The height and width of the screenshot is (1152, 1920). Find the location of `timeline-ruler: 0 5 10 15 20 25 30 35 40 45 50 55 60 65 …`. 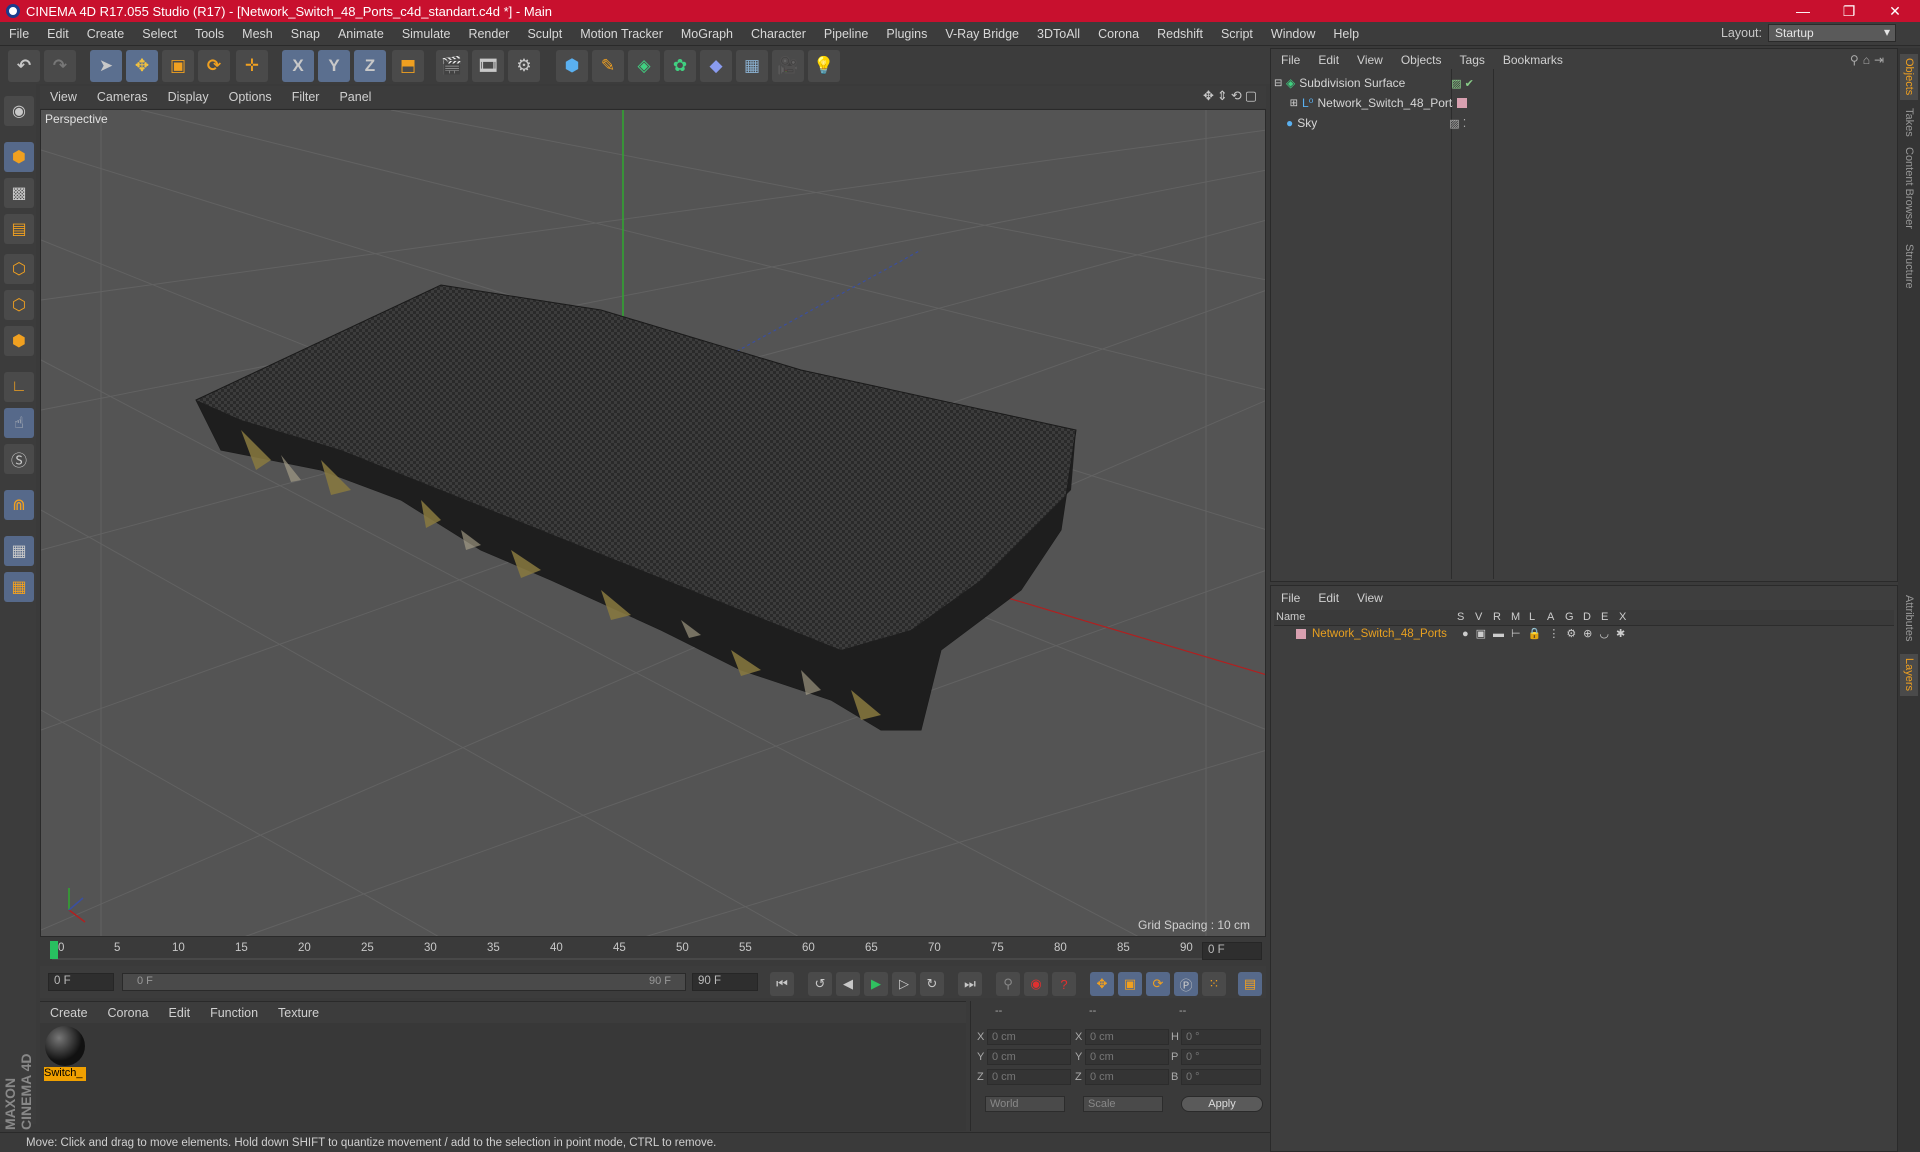

timeline-ruler: 0 5 10 15 20 25 30 35 40 45 50 55 60 65 … is located at coordinates (653, 951).